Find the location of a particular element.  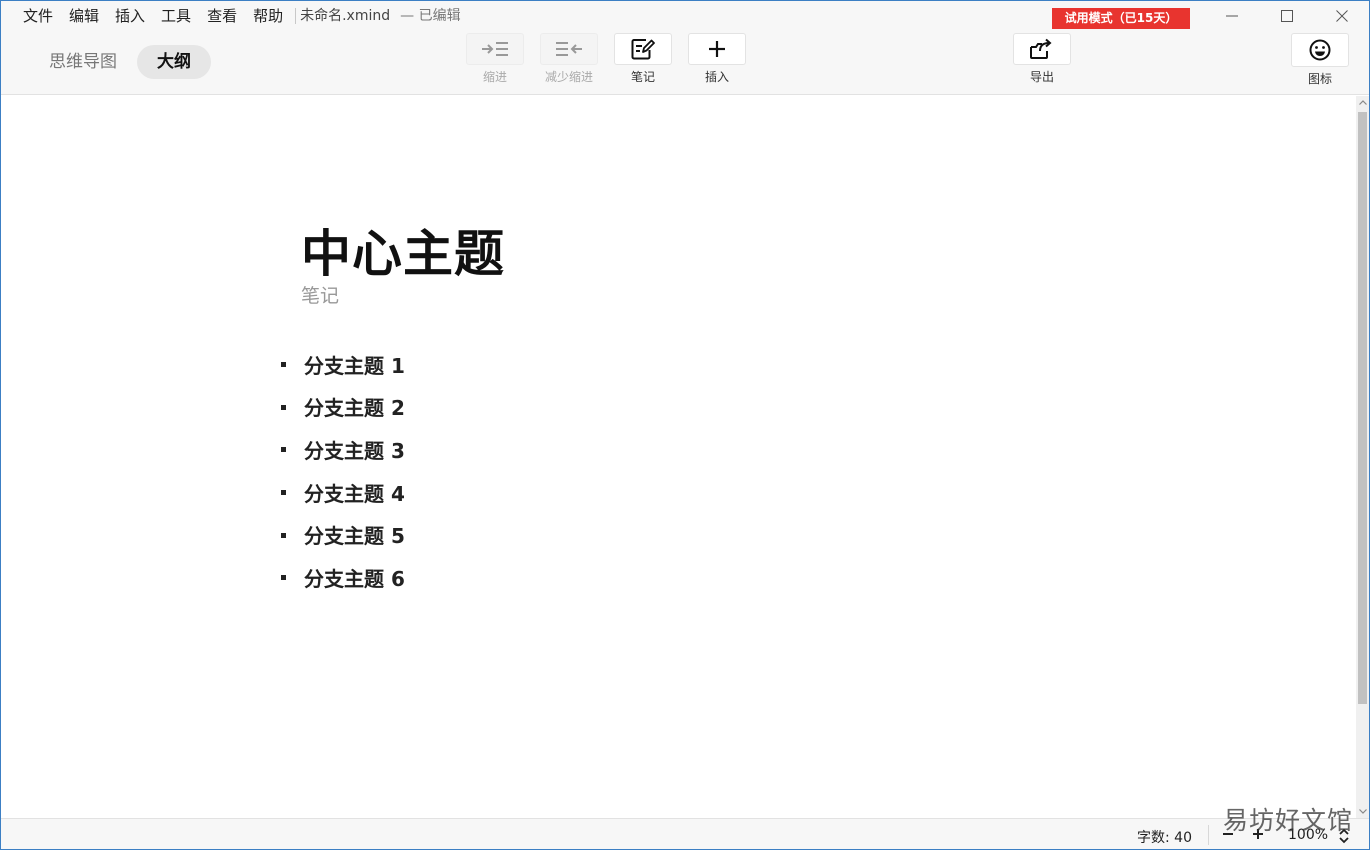

maximize-button is located at coordinates (1287, 16).